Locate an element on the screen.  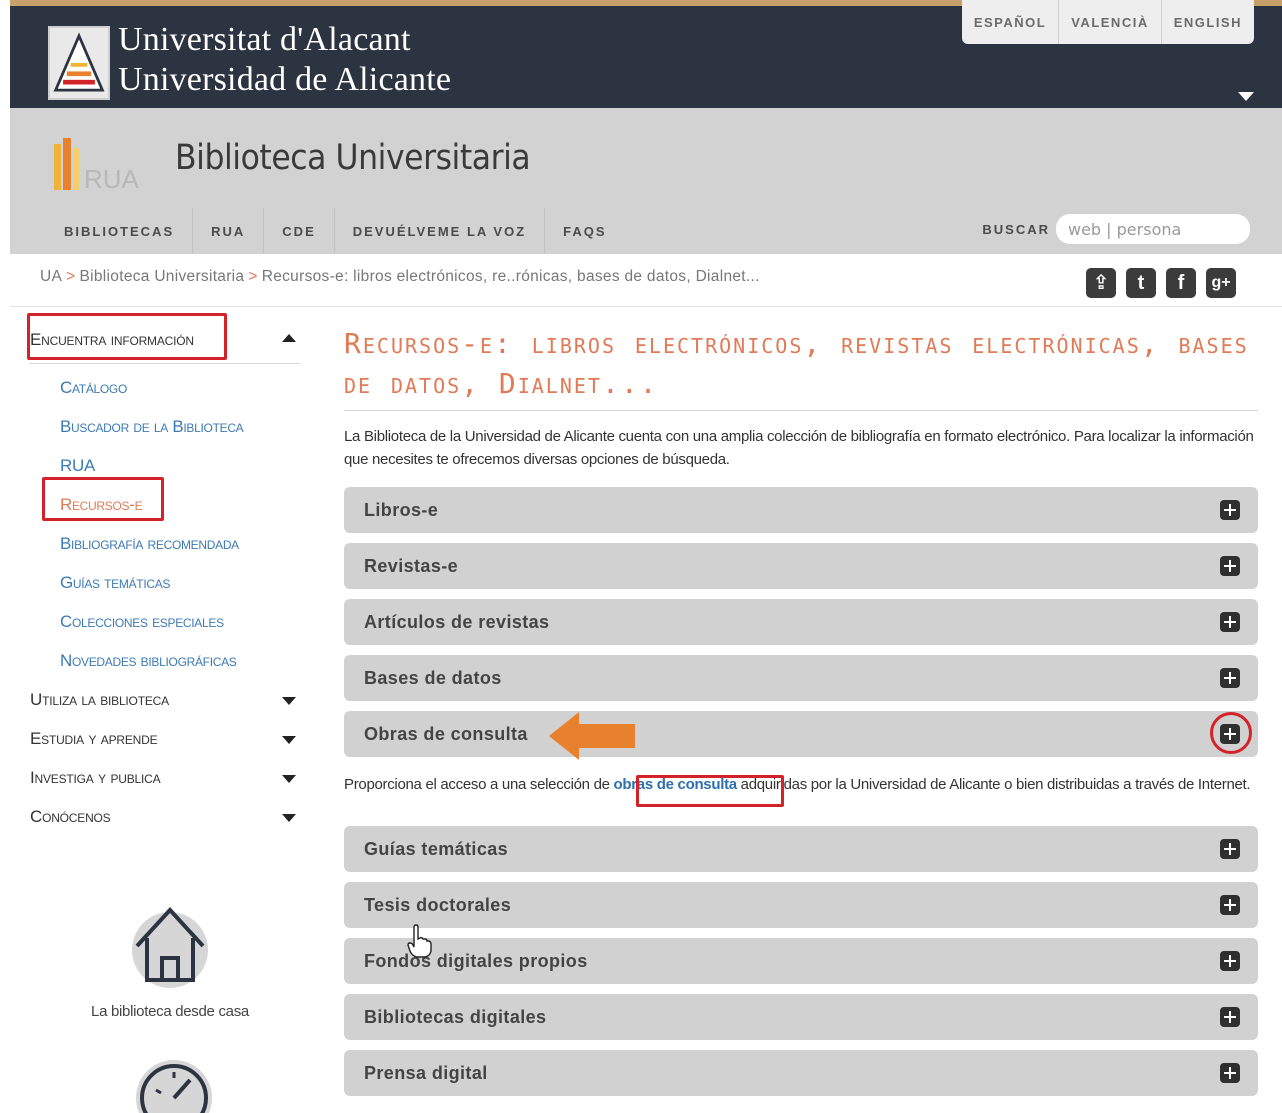
accordion-label: Libros-e is located at coordinates (401, 510).